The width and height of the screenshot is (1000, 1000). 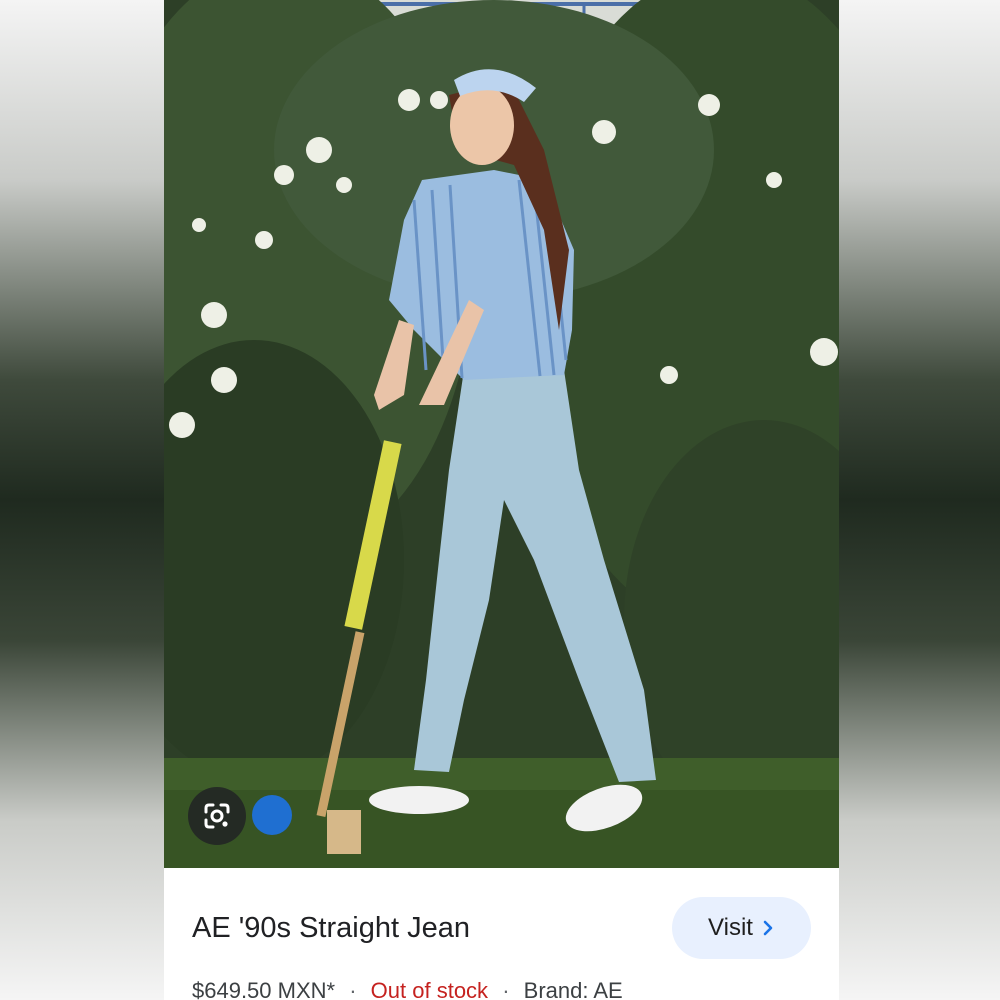 I want to click on google-lens-icon, so click(x=217, y=816).